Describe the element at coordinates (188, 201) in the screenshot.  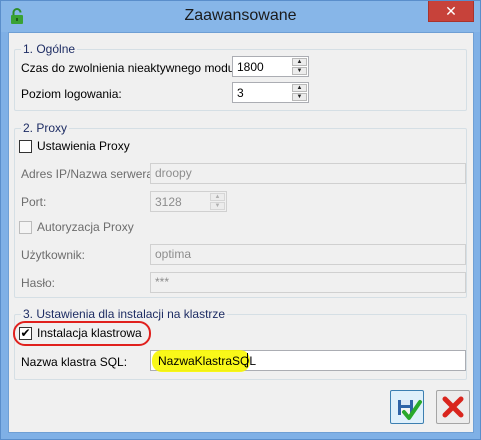
I see `proxy-port-stepper: 3128 ▲ ▼` at that location.